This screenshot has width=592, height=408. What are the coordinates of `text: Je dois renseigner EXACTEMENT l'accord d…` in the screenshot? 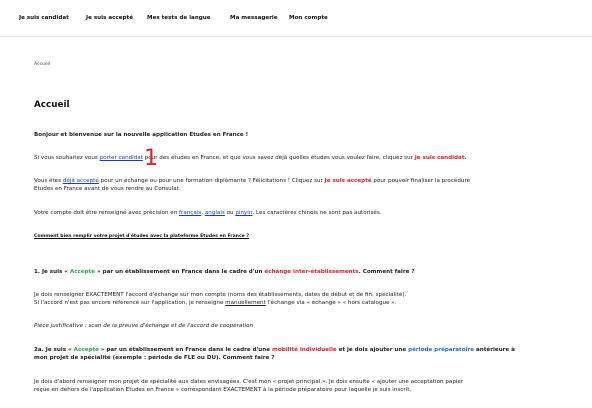 It's located at (220, 295).